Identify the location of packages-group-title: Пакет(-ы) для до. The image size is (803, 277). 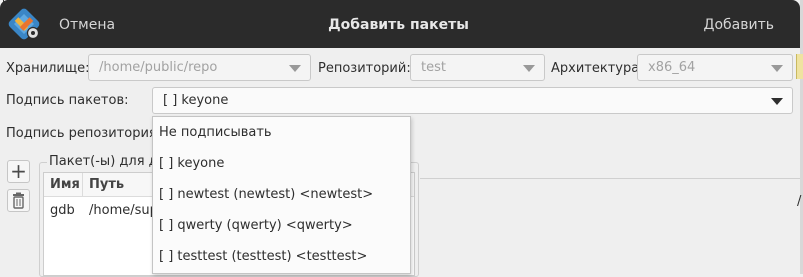
(107, 161).